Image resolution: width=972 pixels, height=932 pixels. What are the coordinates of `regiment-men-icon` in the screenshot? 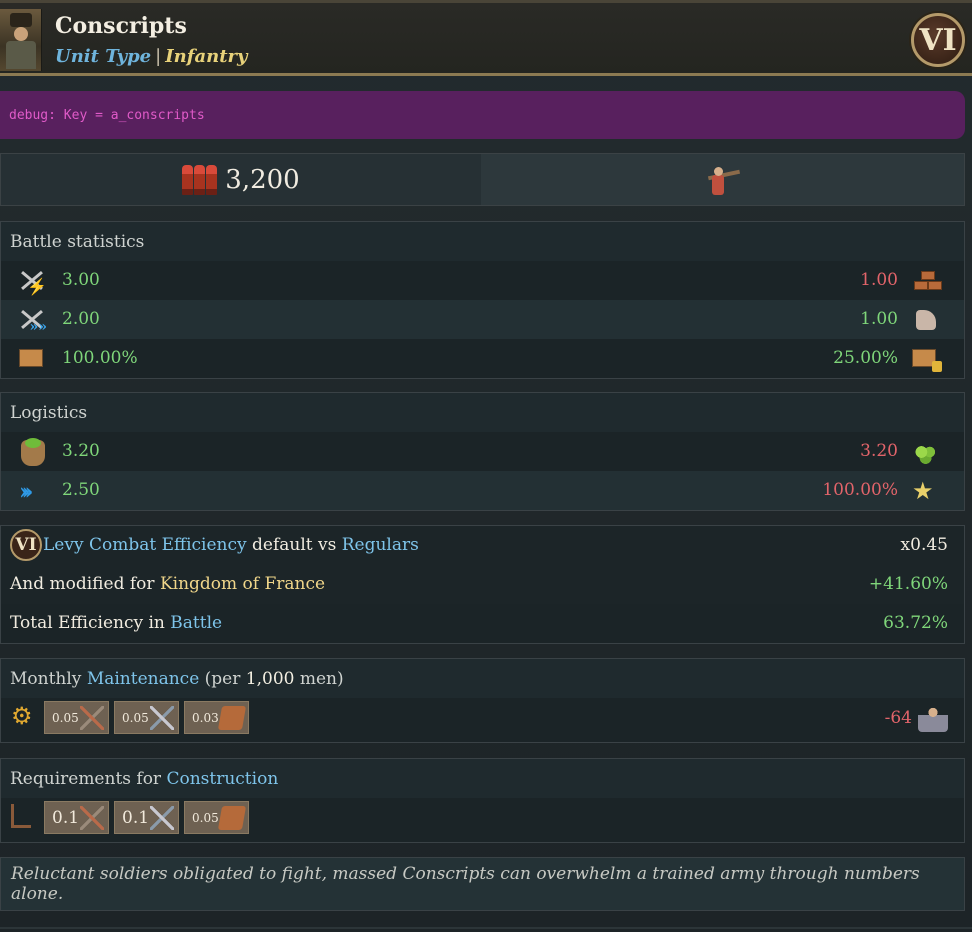 It's located at (200, 179).